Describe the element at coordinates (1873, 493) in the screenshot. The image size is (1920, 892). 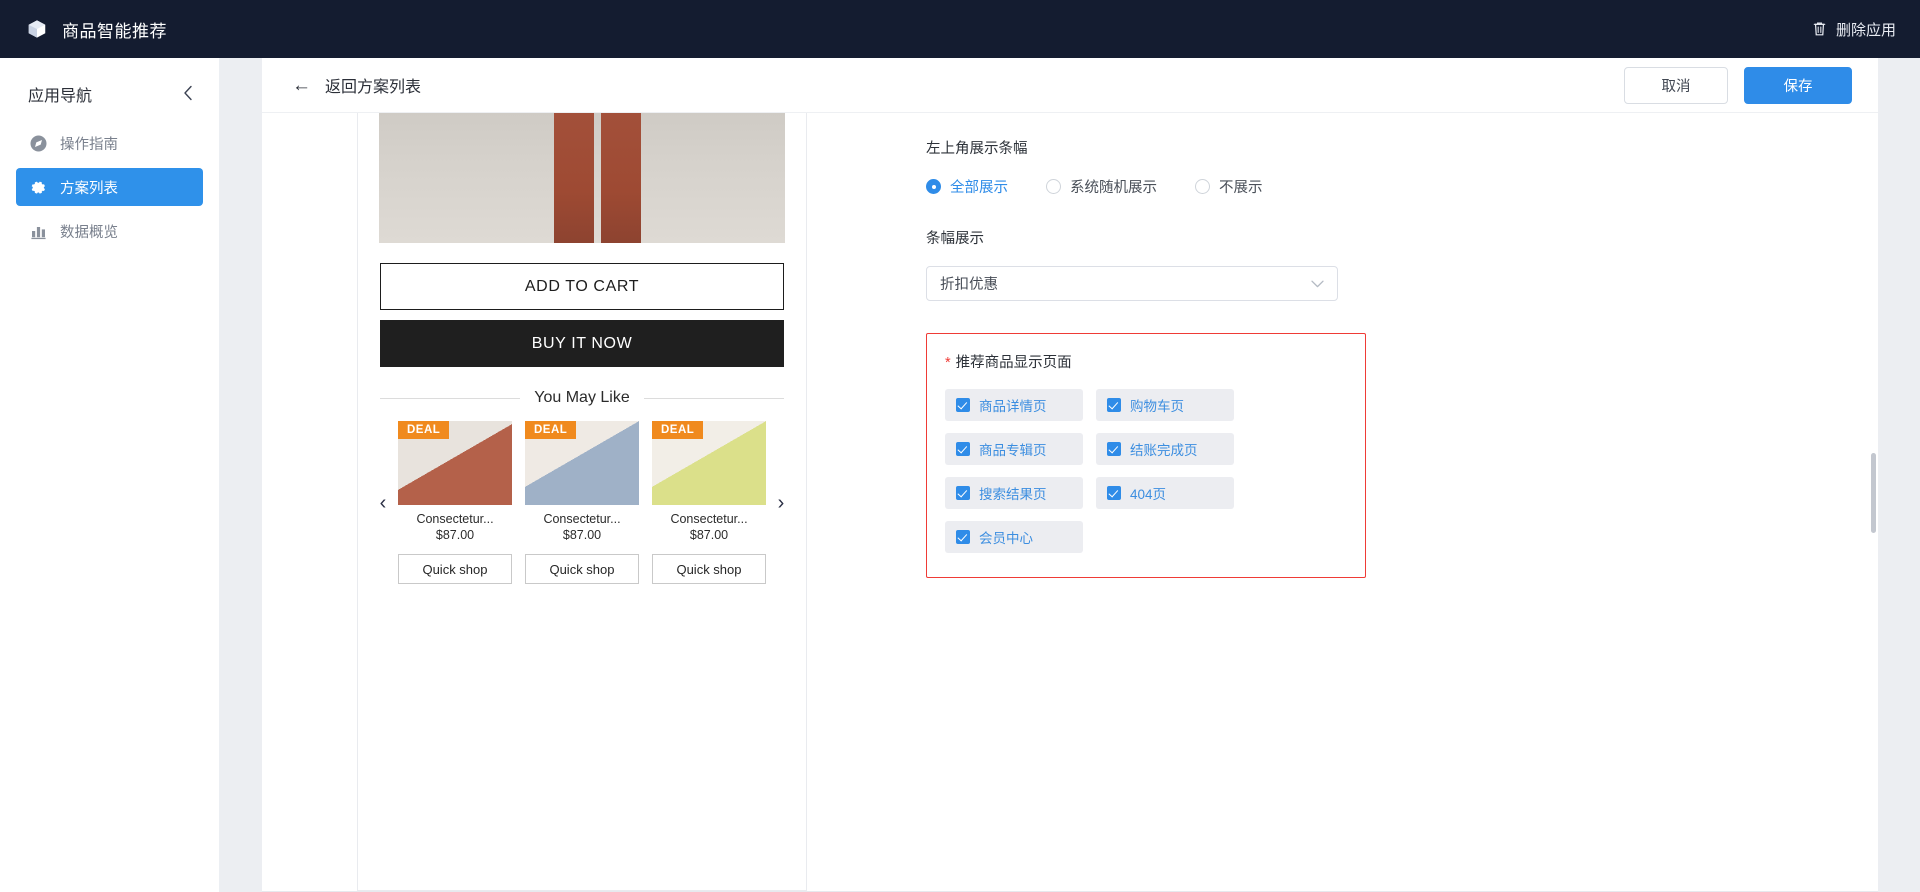
I see `vertical-scrollbar` at that location.